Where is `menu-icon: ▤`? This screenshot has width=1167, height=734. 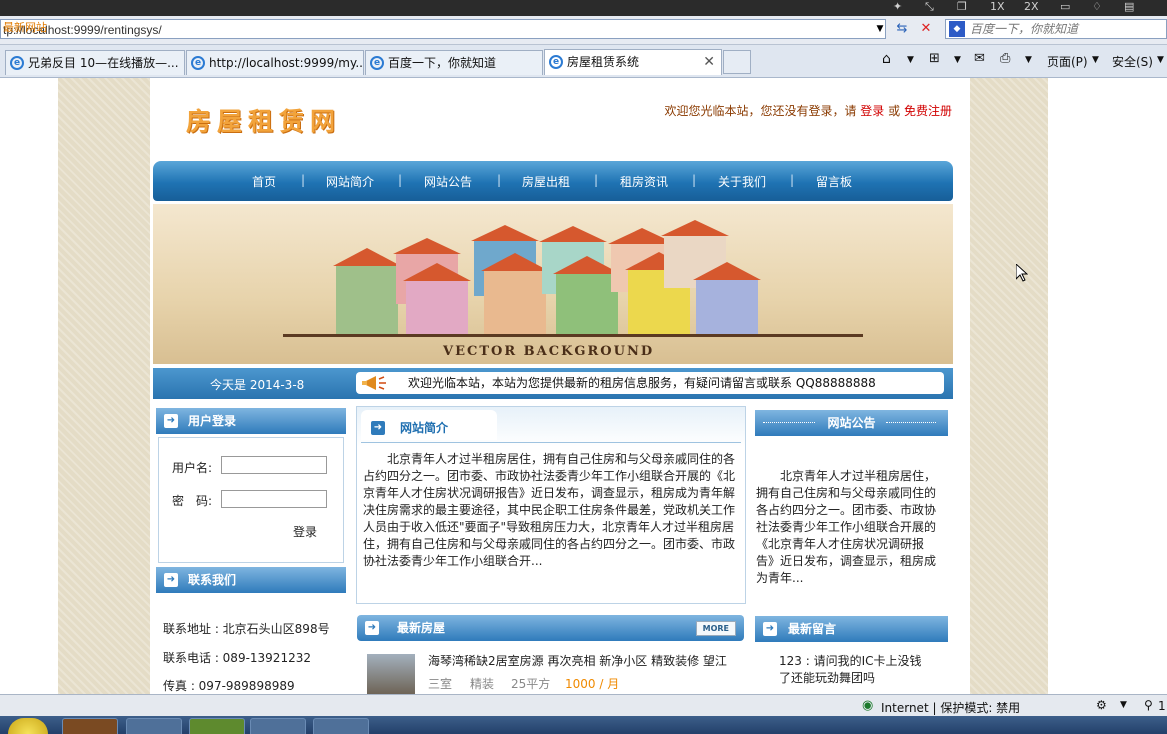 menu-icon: ▤ is located at coordinates (1129, 7).